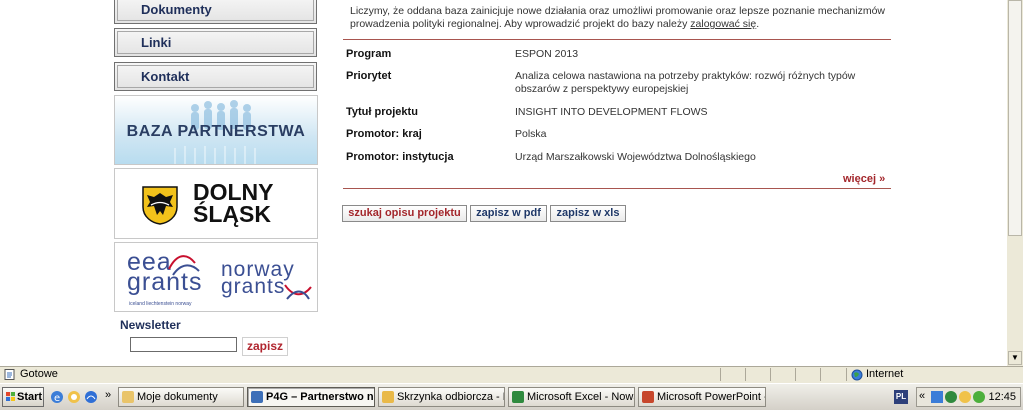 Image resolution: width=1023 pixels, height=410 pixels. I want to click on banner-dolny-slask: DOLNY ŚLĄSK, so click(216, 203).